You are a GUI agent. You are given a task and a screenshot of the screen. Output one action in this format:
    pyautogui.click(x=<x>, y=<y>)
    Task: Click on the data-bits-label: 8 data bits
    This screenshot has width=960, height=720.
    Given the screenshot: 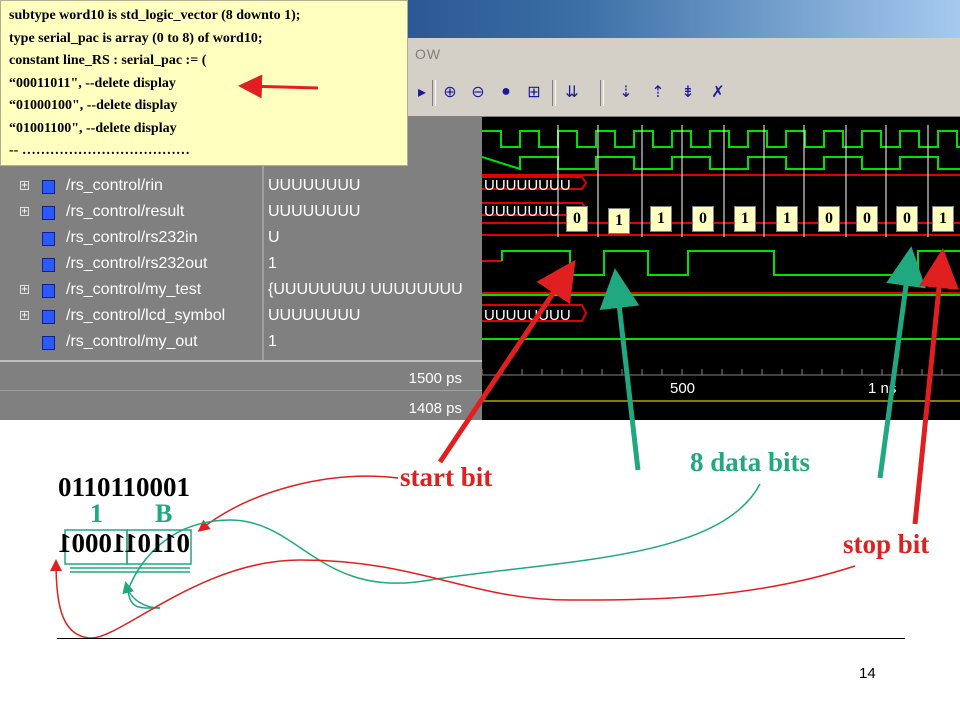 What is the action you would take?
    pyautogui.click(x=750, y=462)
    